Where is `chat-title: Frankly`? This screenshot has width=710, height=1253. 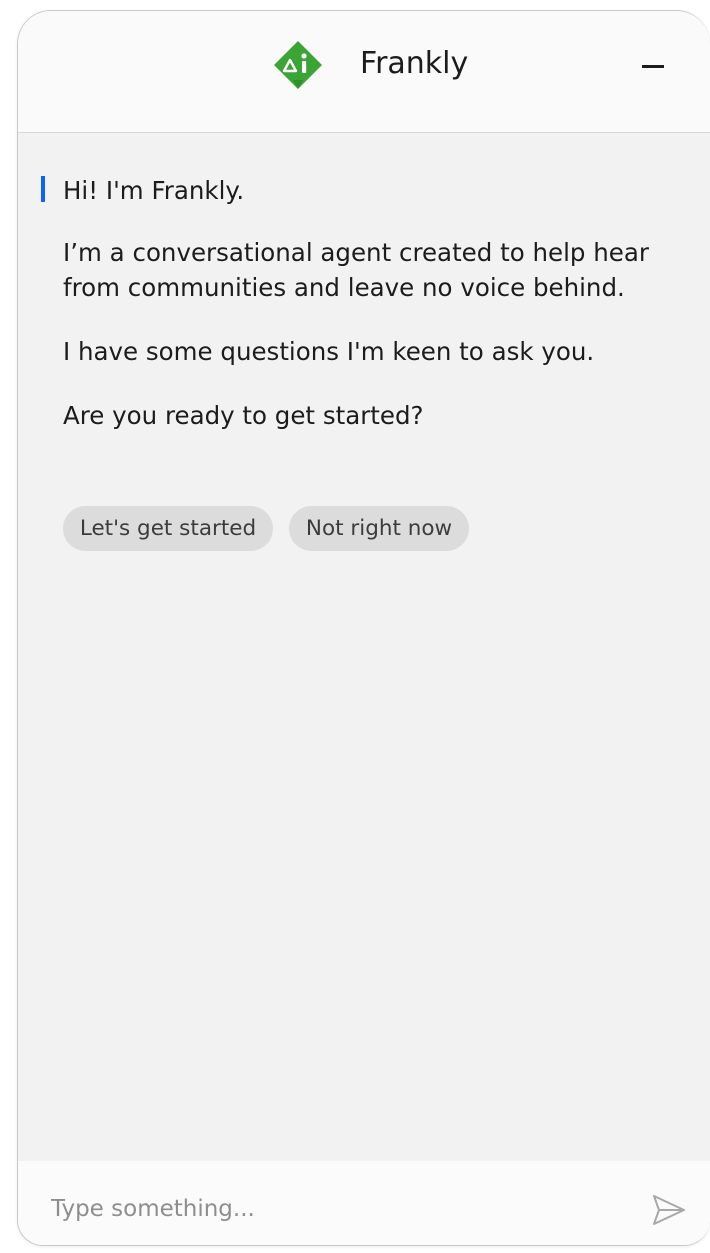 chat-title: Frankly is located at coordinates (414, 63).